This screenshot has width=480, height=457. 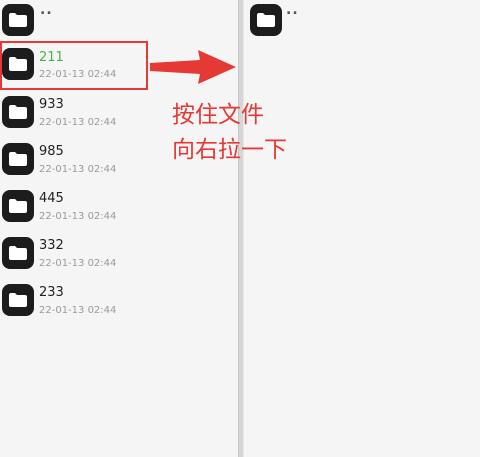 I want to click on file-row: 445 22-01-13 02:44, so click(x=119, y=208).